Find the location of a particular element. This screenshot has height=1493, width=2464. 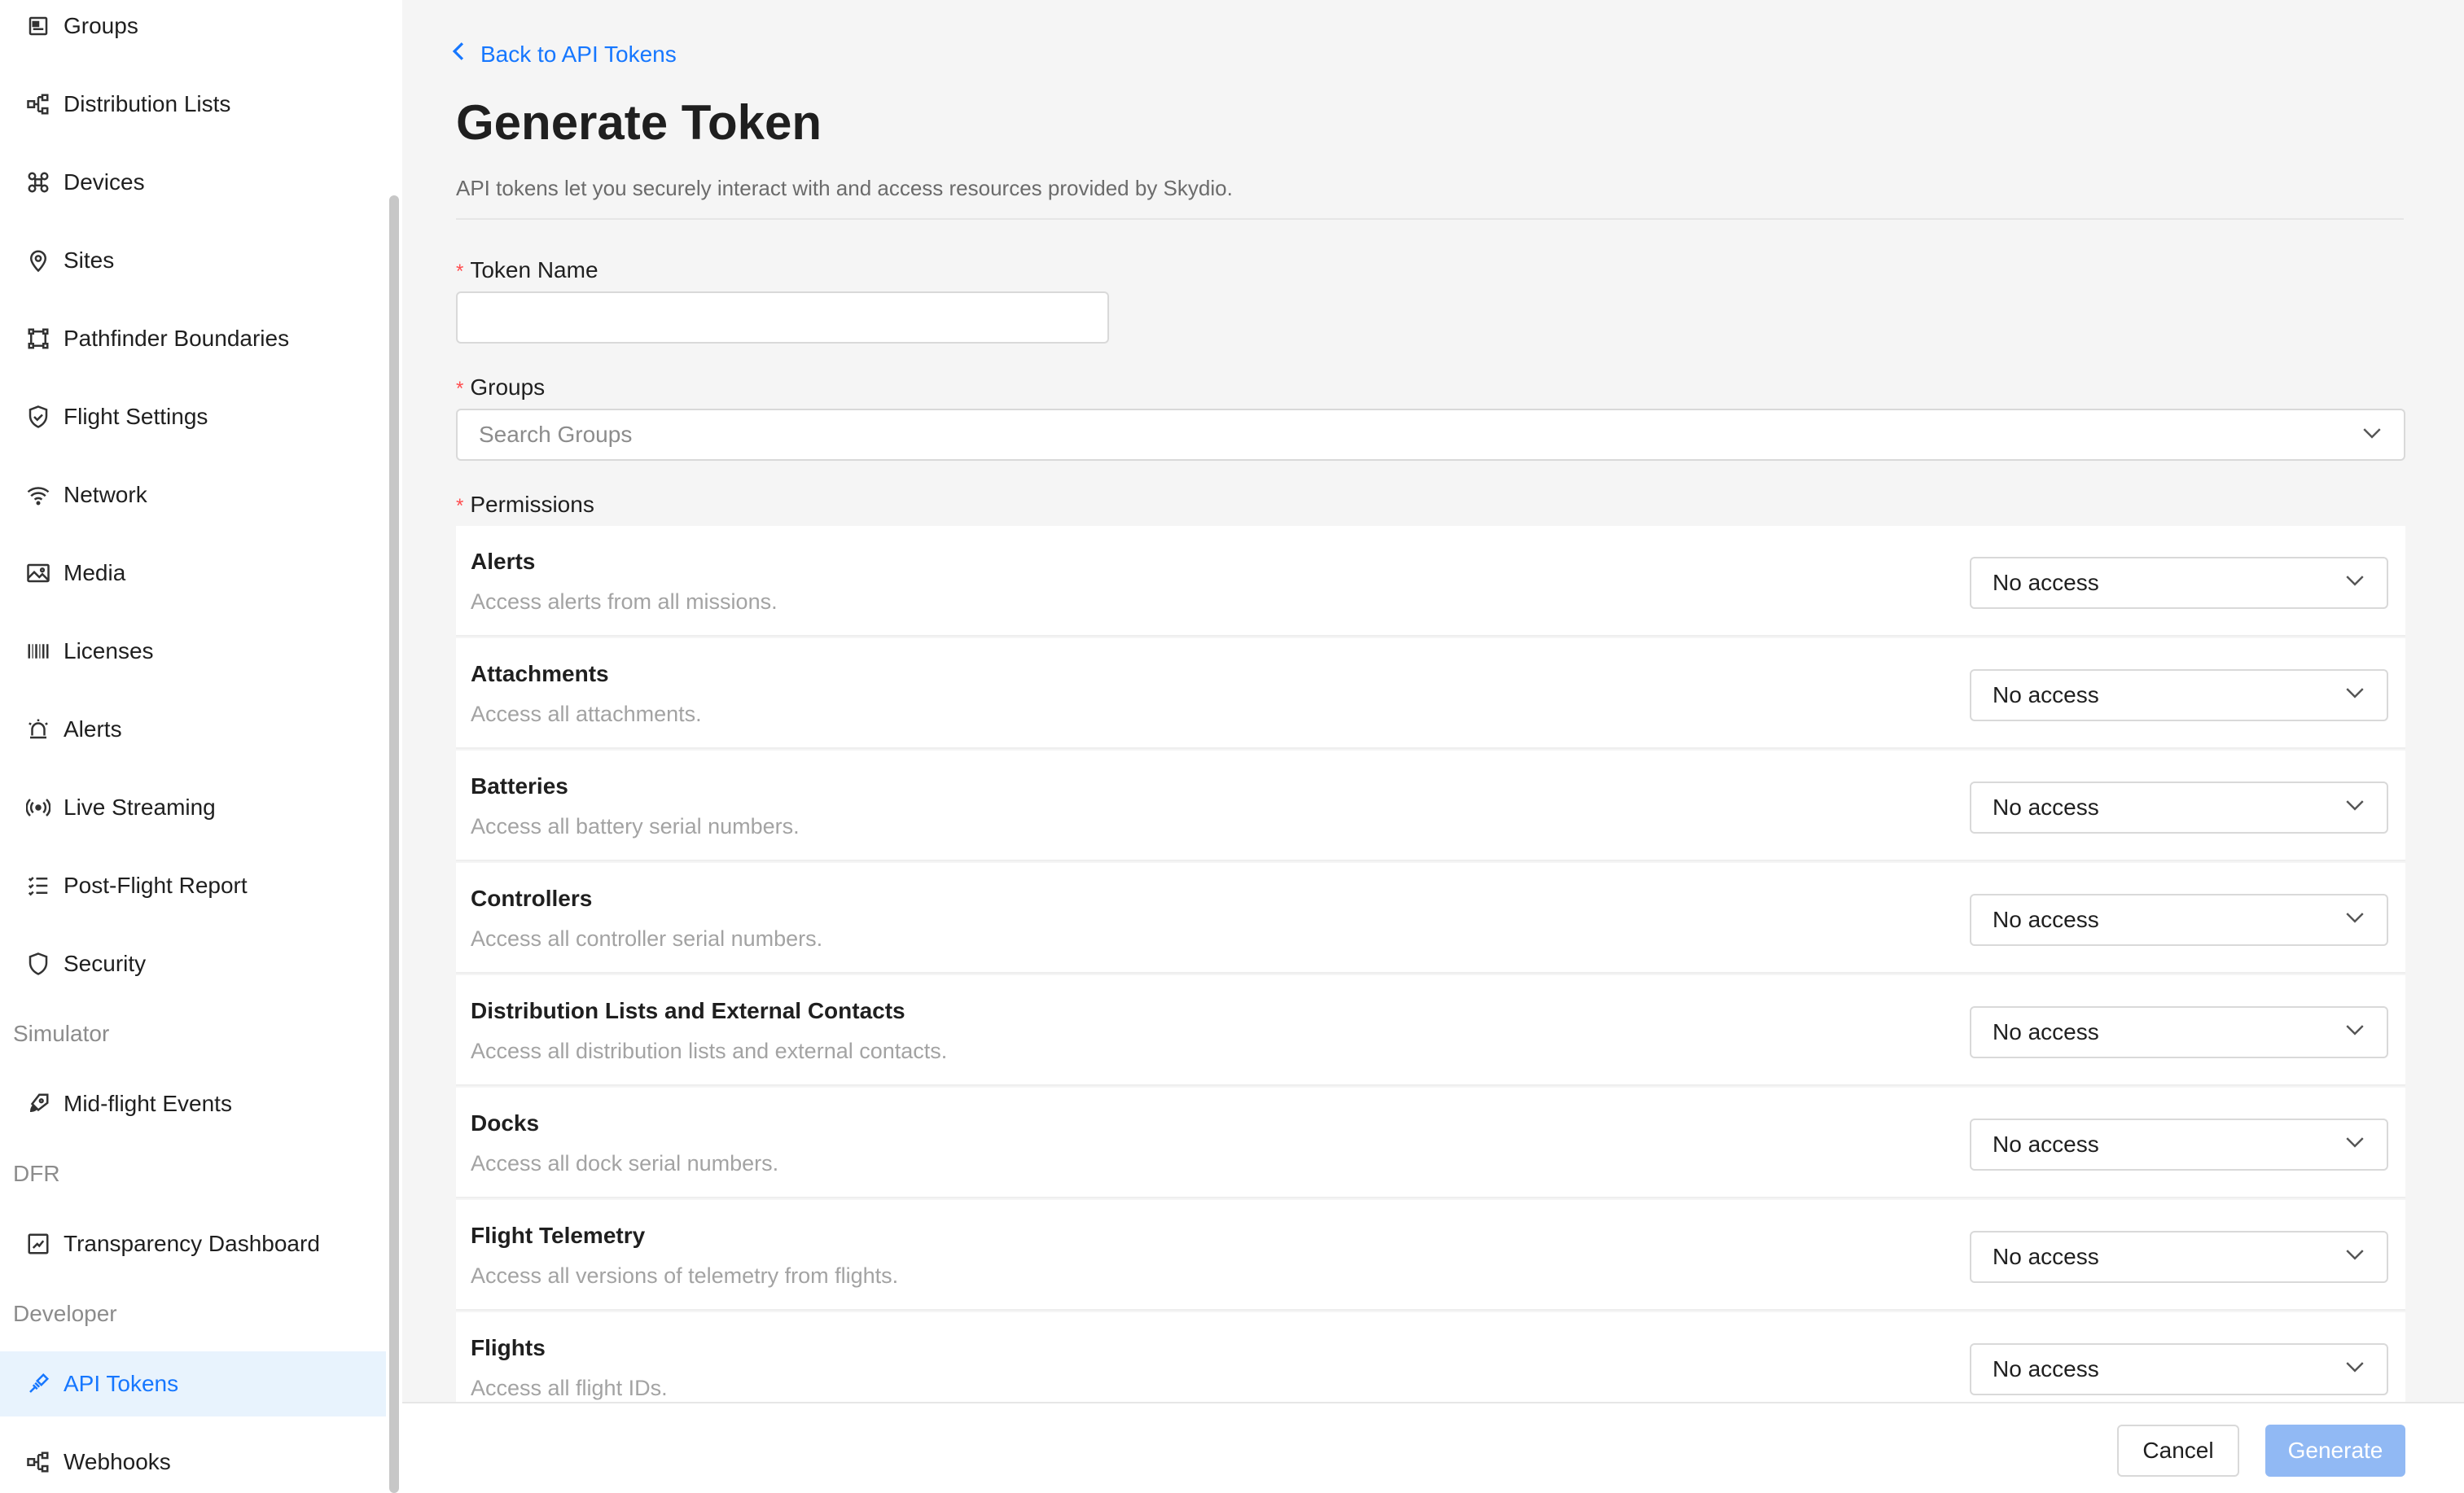

groups-label: * Groups is located at coordinates (501, 387).